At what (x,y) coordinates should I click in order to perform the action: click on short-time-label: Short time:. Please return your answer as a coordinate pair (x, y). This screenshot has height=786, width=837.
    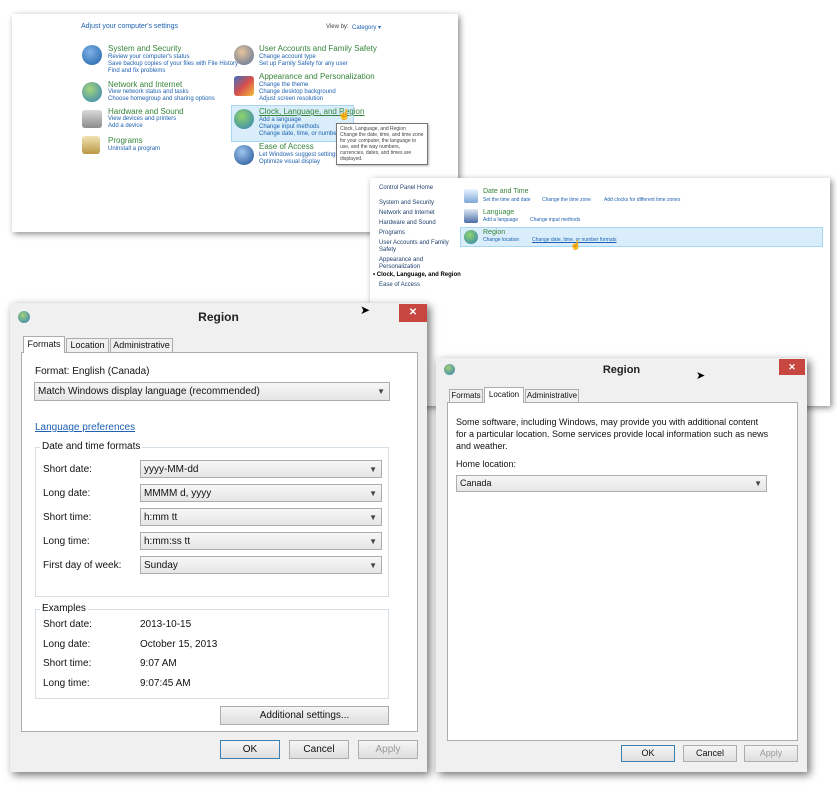
    Looking at the image, I should click on (67, 517).